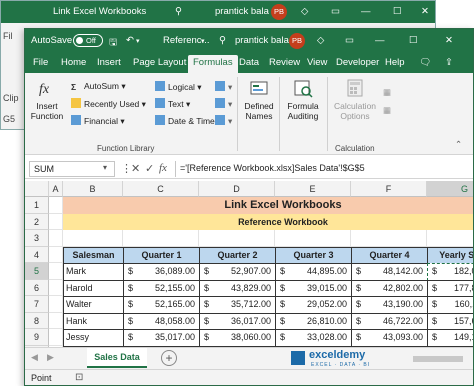 The height and width of the screenshot is (386, 474). What do you see at coordinates (88, 40) in the screenshot?
I see `autosave-toggle: Off` at bounding box center [88, 40].